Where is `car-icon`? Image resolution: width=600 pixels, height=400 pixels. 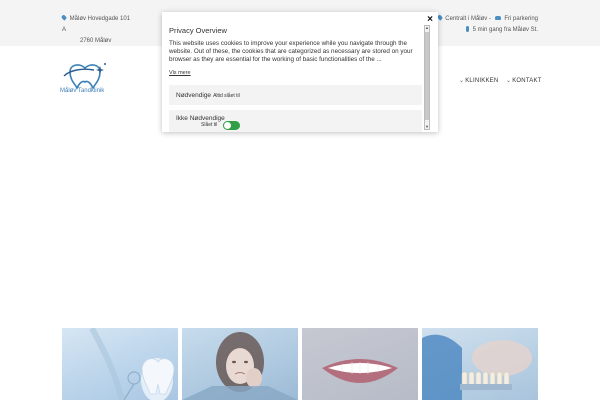 car-icon is located at coordinates (497, 18).